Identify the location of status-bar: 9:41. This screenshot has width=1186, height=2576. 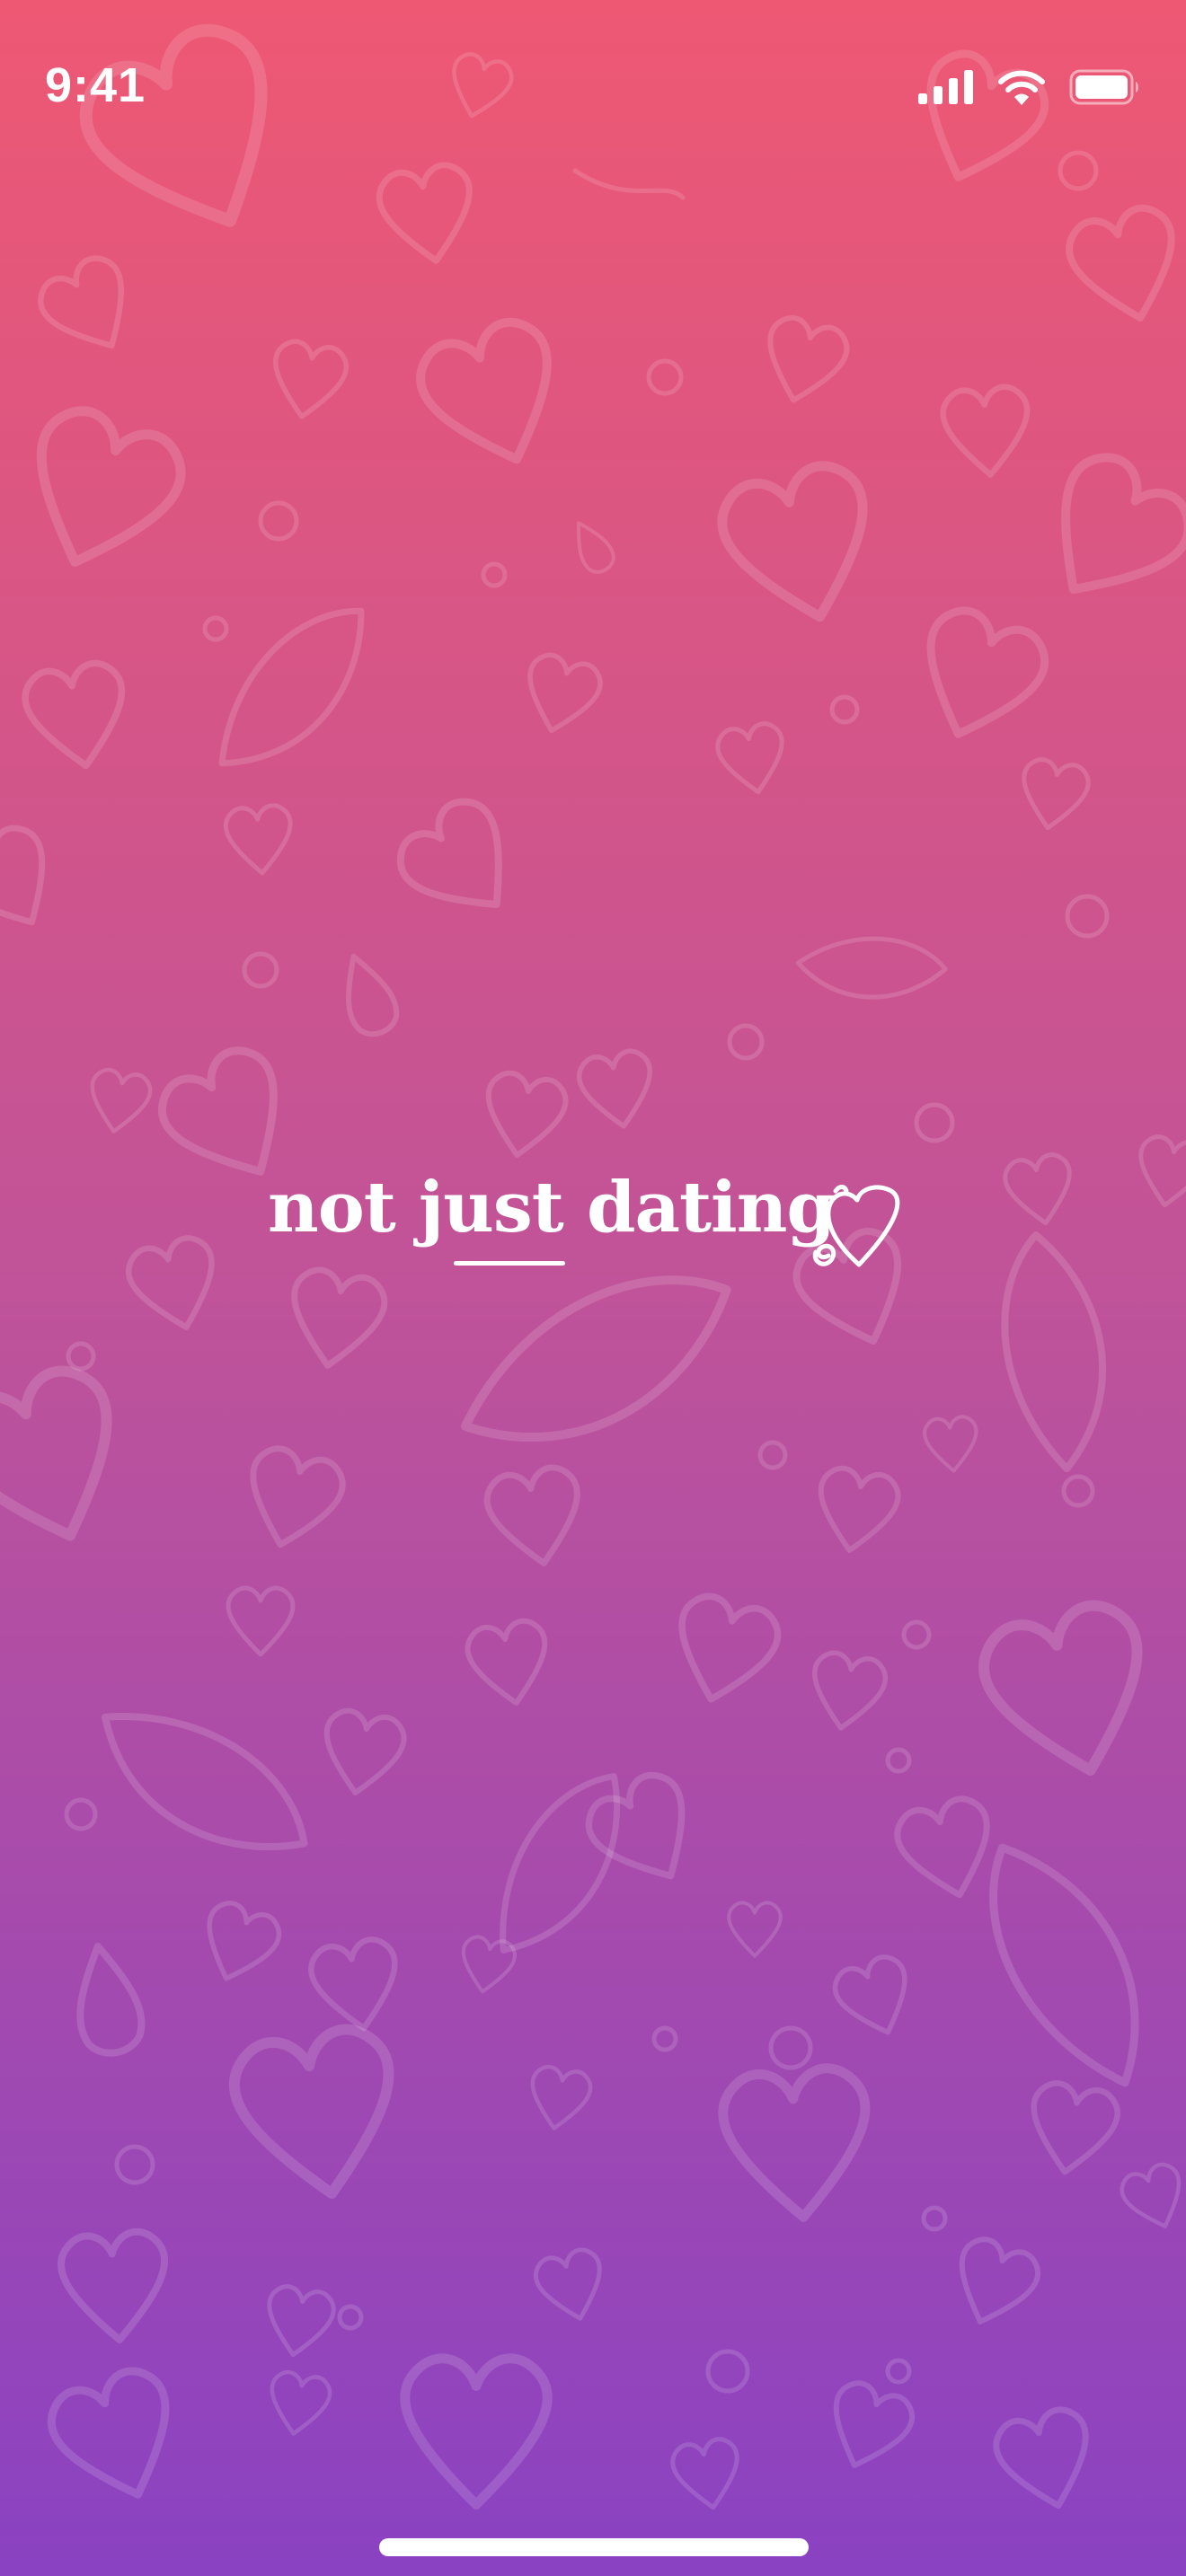
(593, 85).